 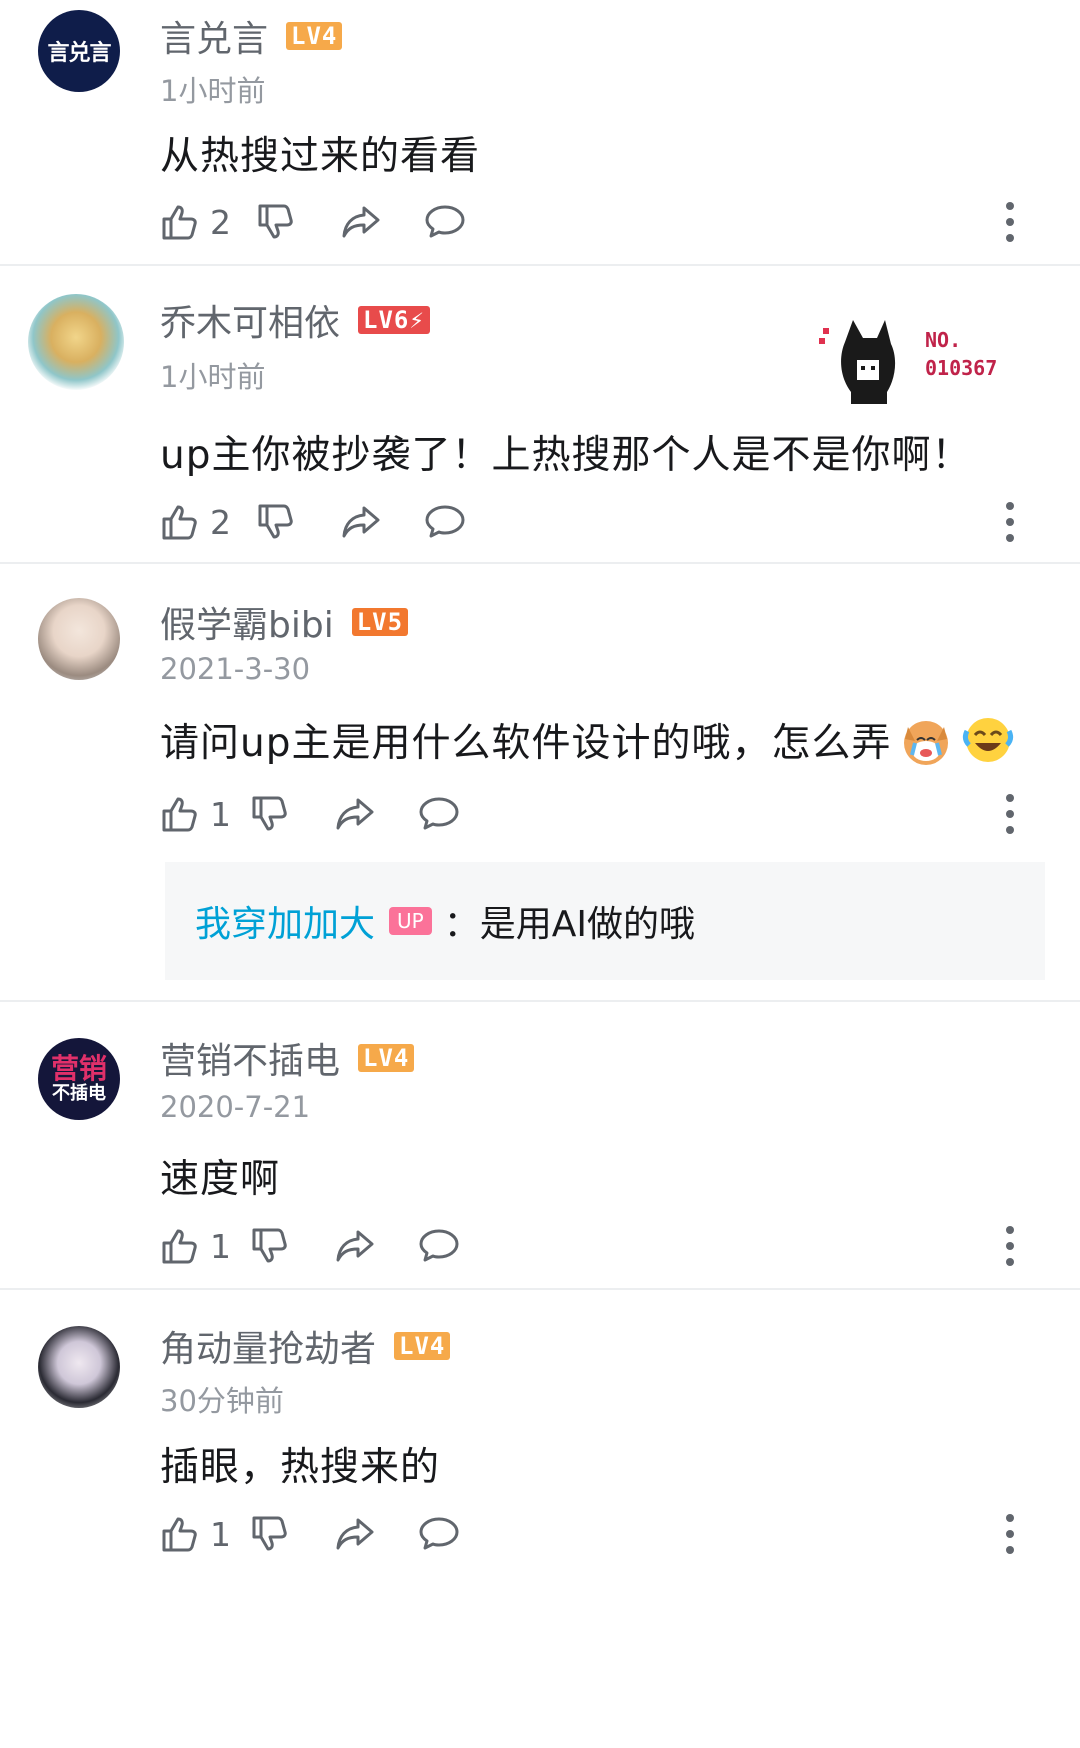 I want to click on avatar-text-top: 营销, so click(x=78, y=1068).